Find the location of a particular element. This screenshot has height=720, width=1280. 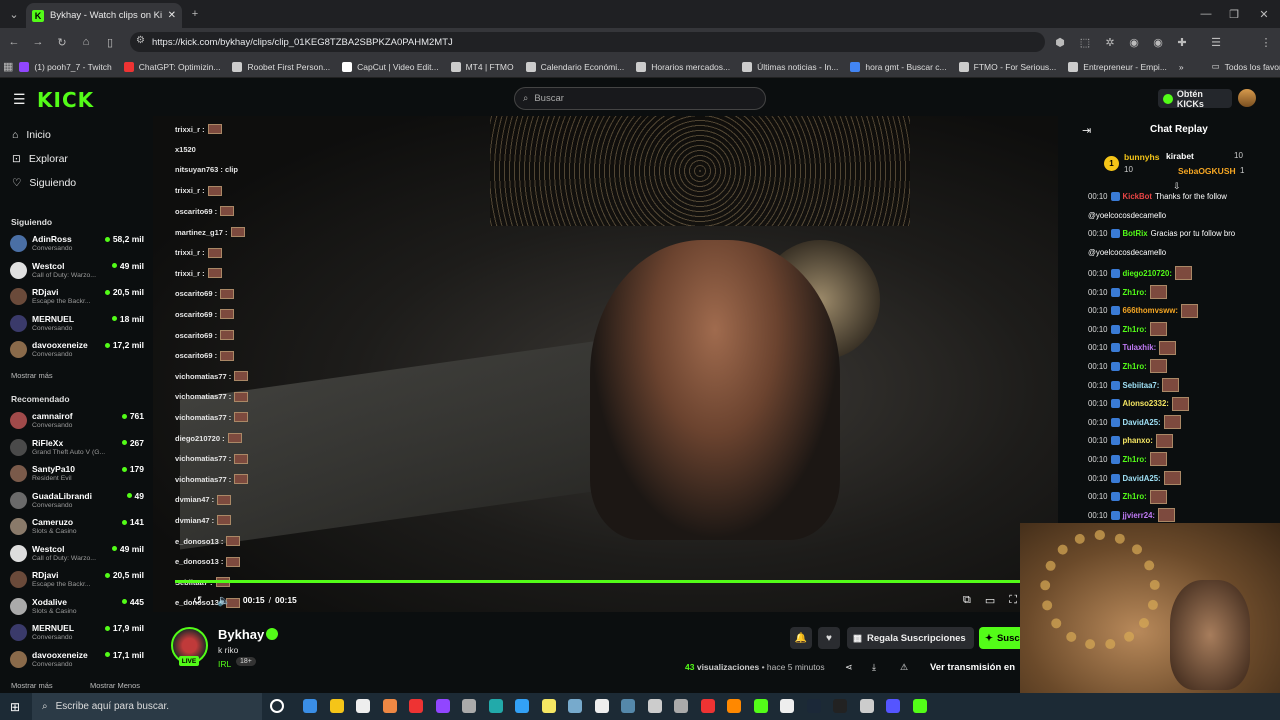

gifter-name: kirabet is located at coordinates (1180, 156).